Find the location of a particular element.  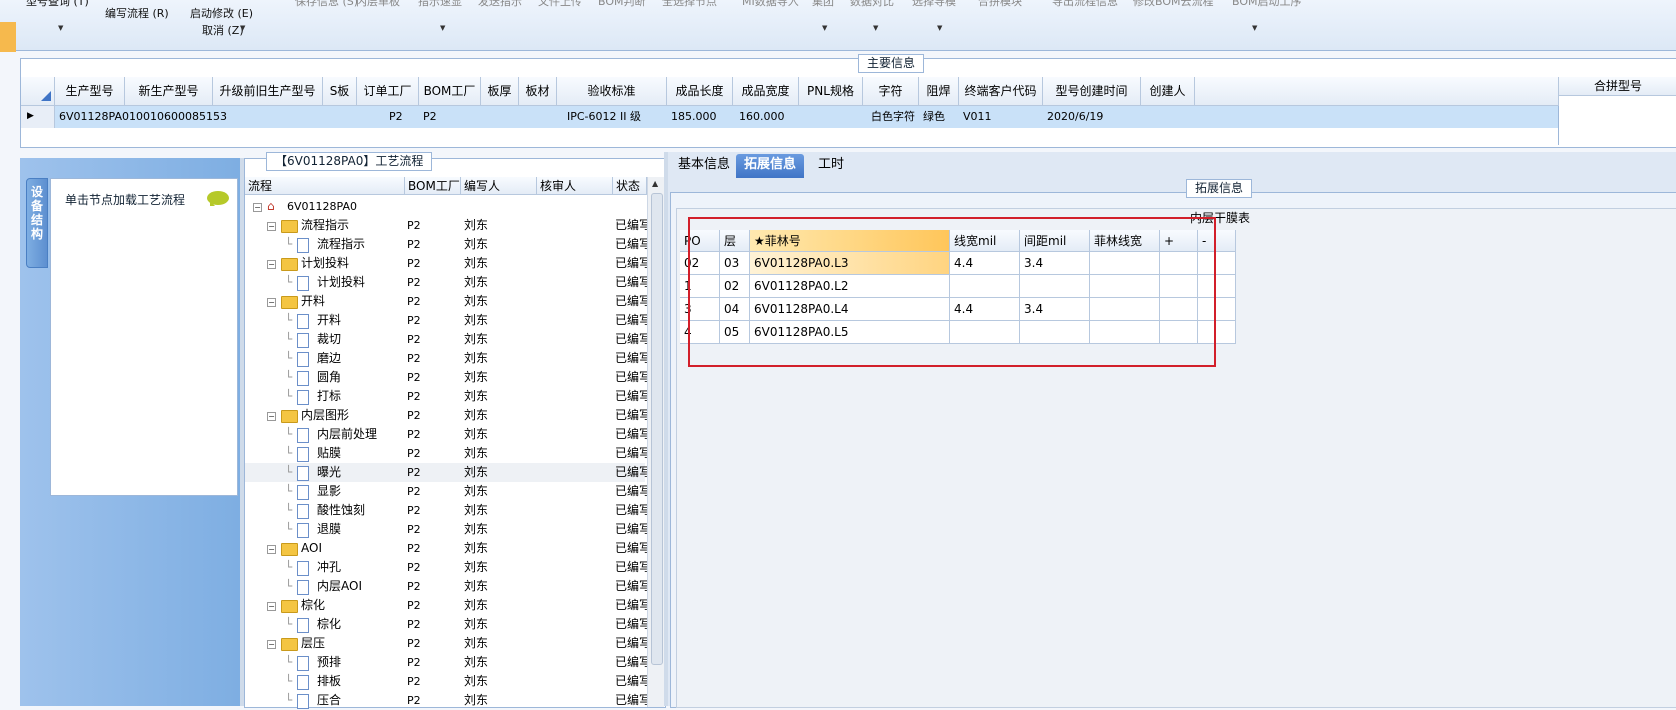

tree-row: └ 棕化 P2 刘东 已编写 is located at coordinates (446, 624).